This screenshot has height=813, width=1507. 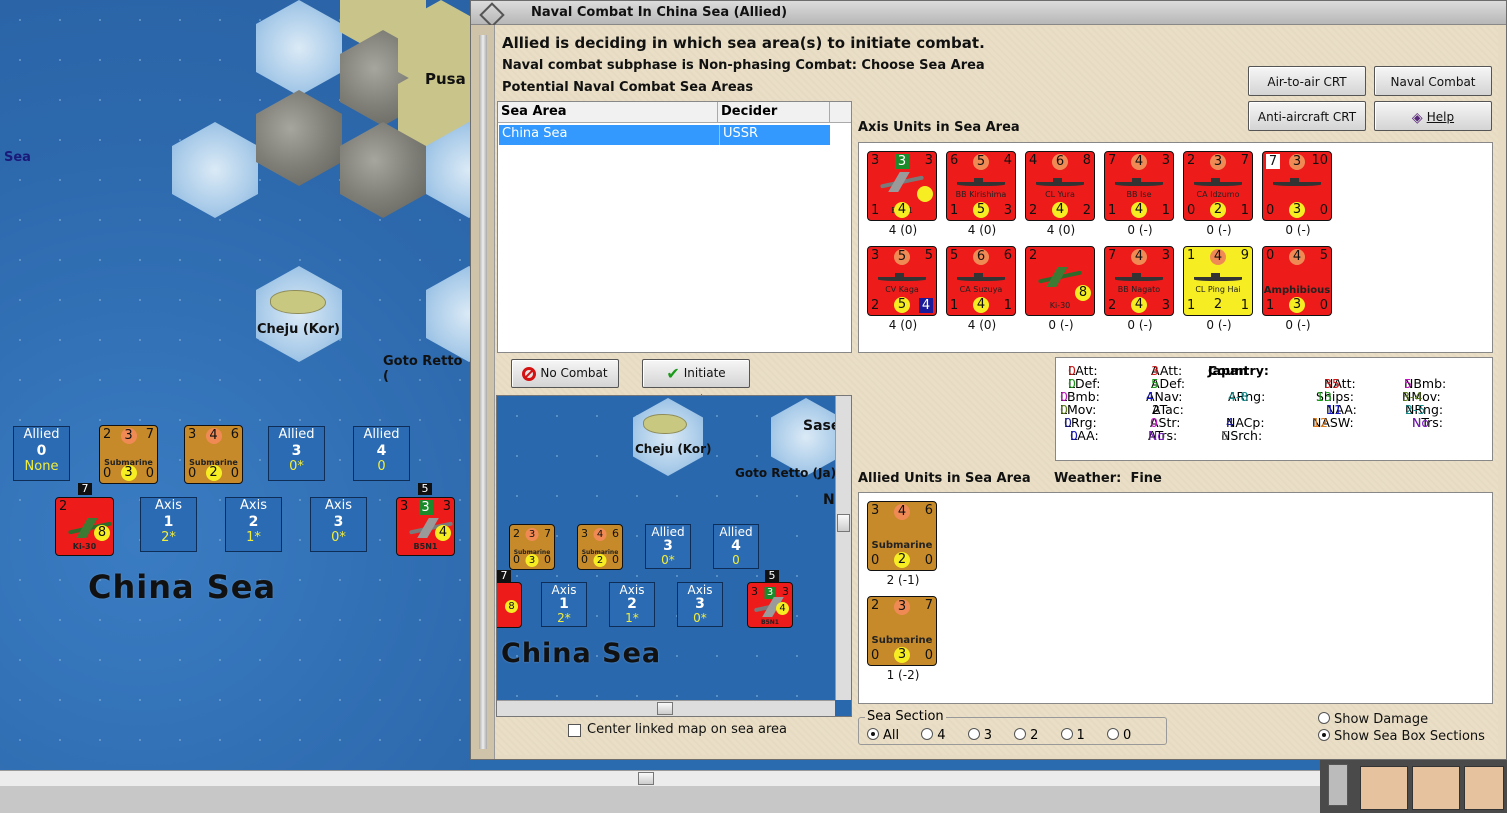 What do you see at coordinates (673, 449) in the screenshot?
I see `minimap-label-cheju: Cheju (Kor)` at bounding box center [673, 449].